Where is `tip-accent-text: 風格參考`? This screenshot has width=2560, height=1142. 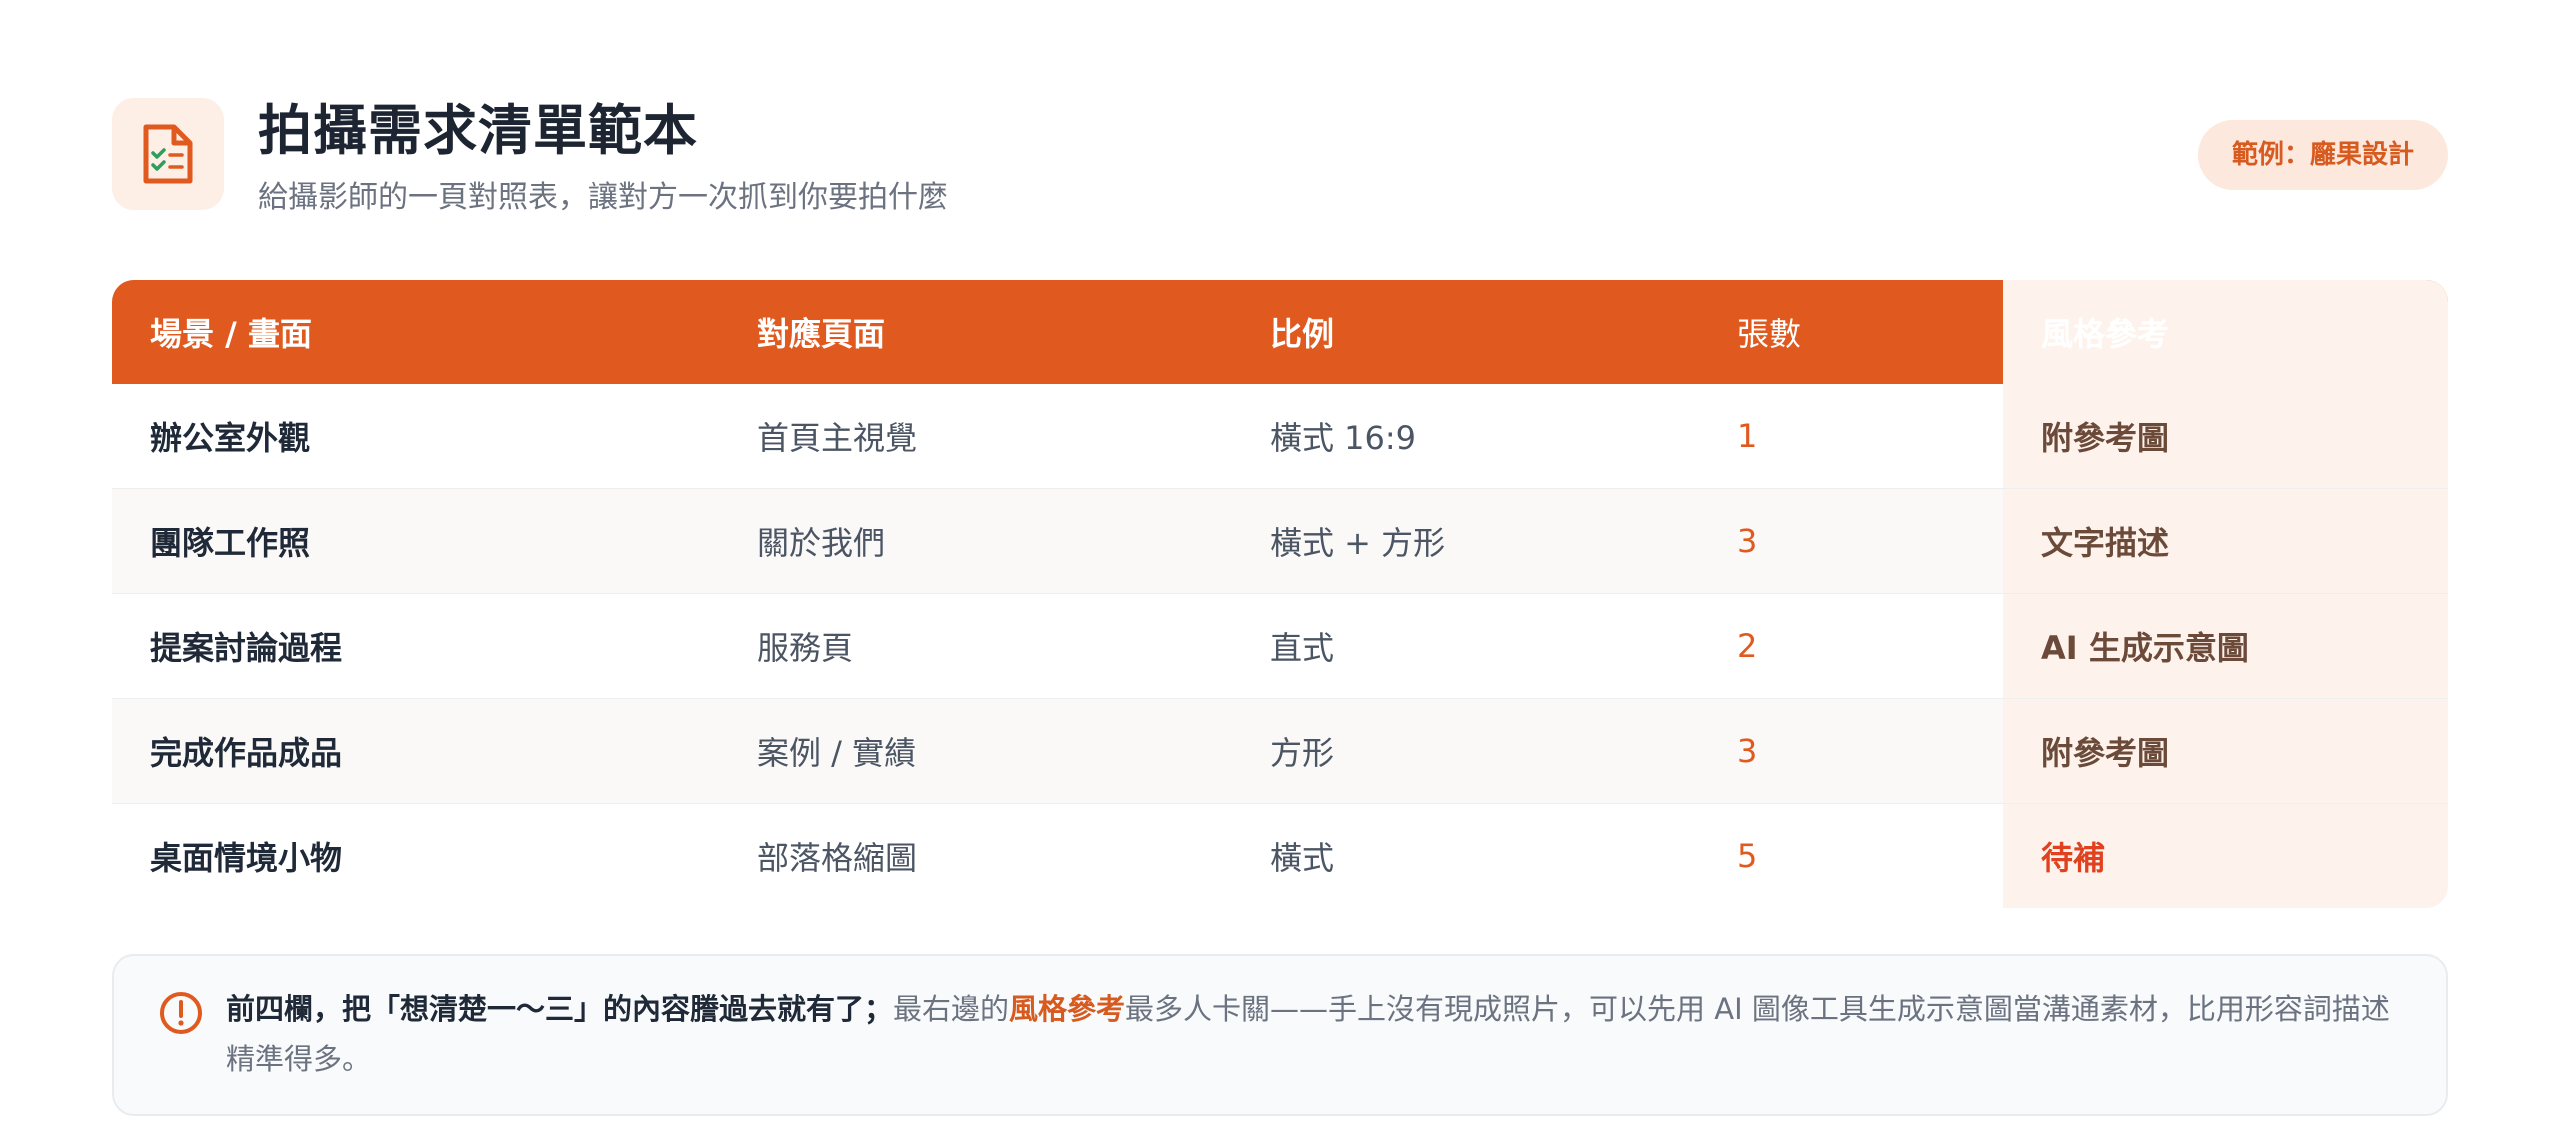 tip-accent-text: 風格參考 is located at coordinates (1067, 1009).